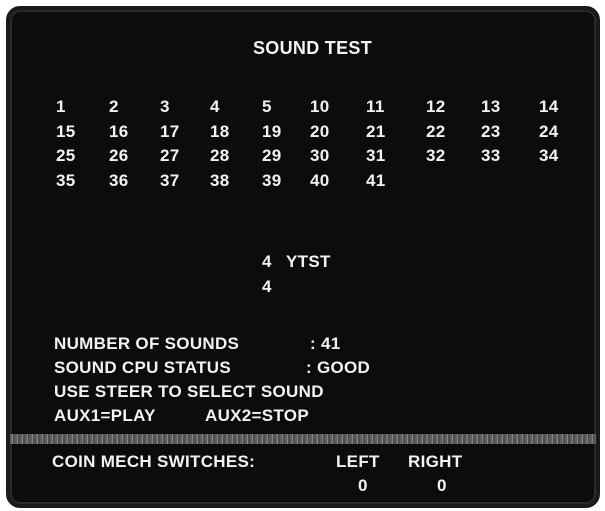 The width and height of the screenshot is (605, 511). I want to click on sound-number: 31, so click(376, 155).